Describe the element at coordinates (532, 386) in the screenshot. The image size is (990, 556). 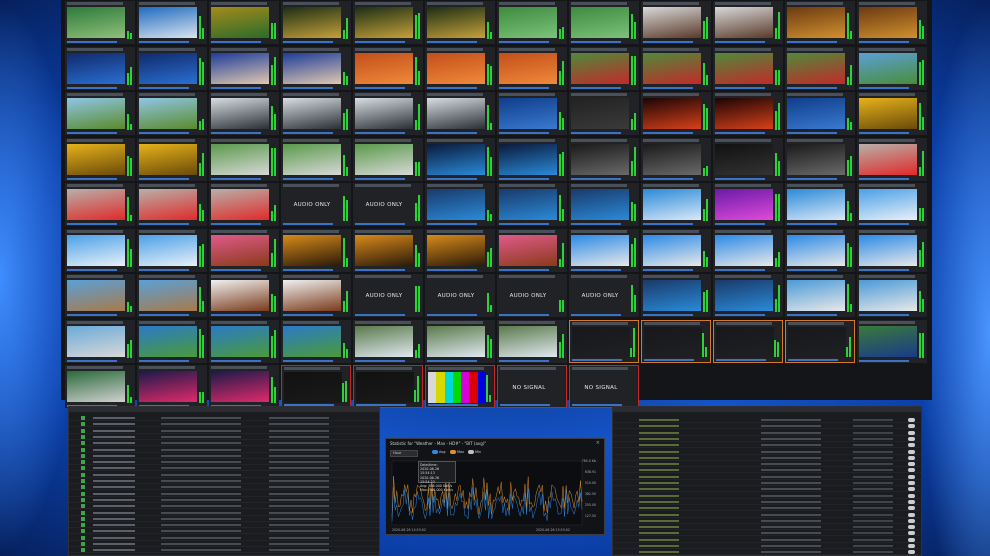
I see `video-tile: NO SIGNAL` at that location.